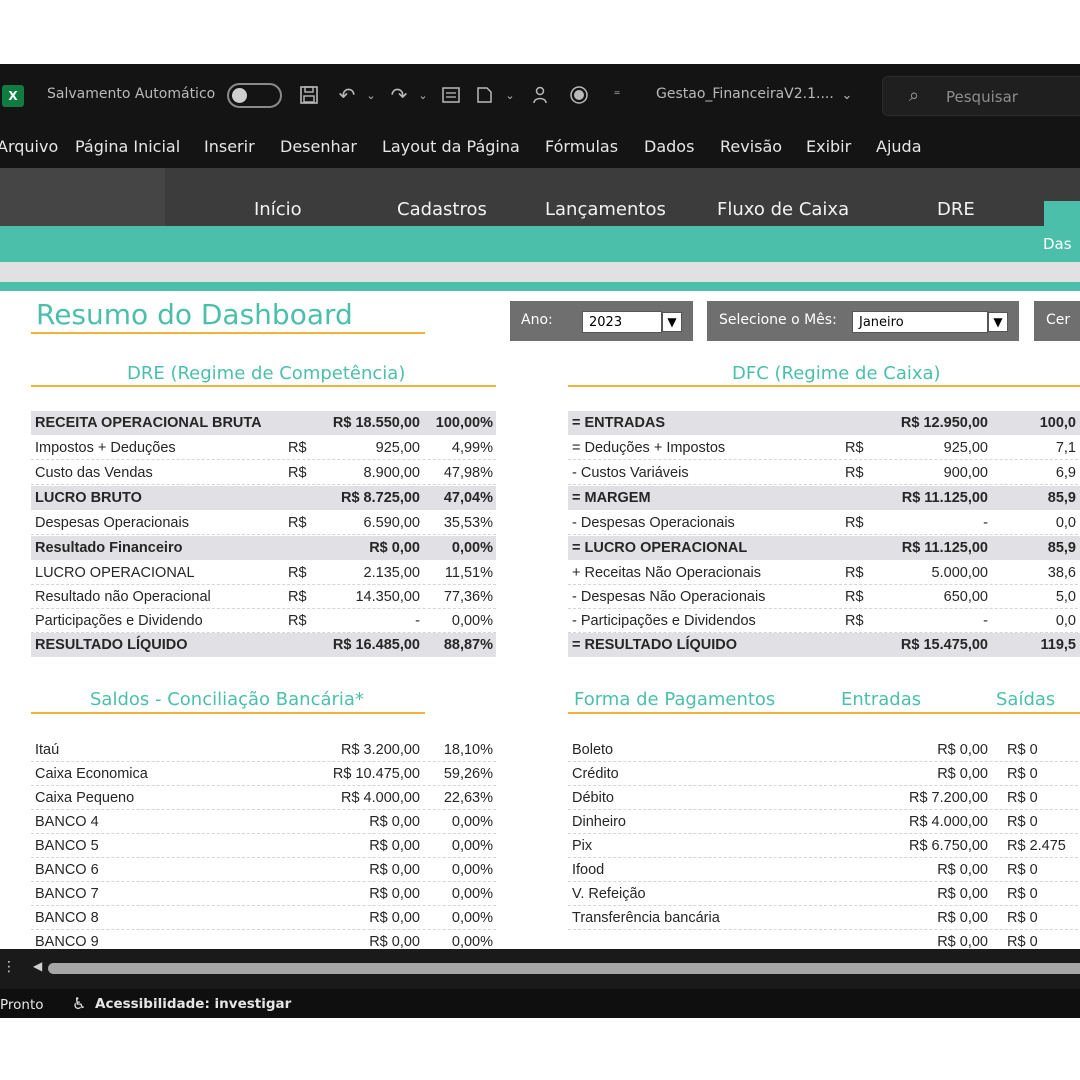 Image resolution: width=1080 pixels, height=1080 pixels. I want to click on table-row: = LUCRO OPERACIONAL R$ 11.125,00 85,9, so click(824, 548).